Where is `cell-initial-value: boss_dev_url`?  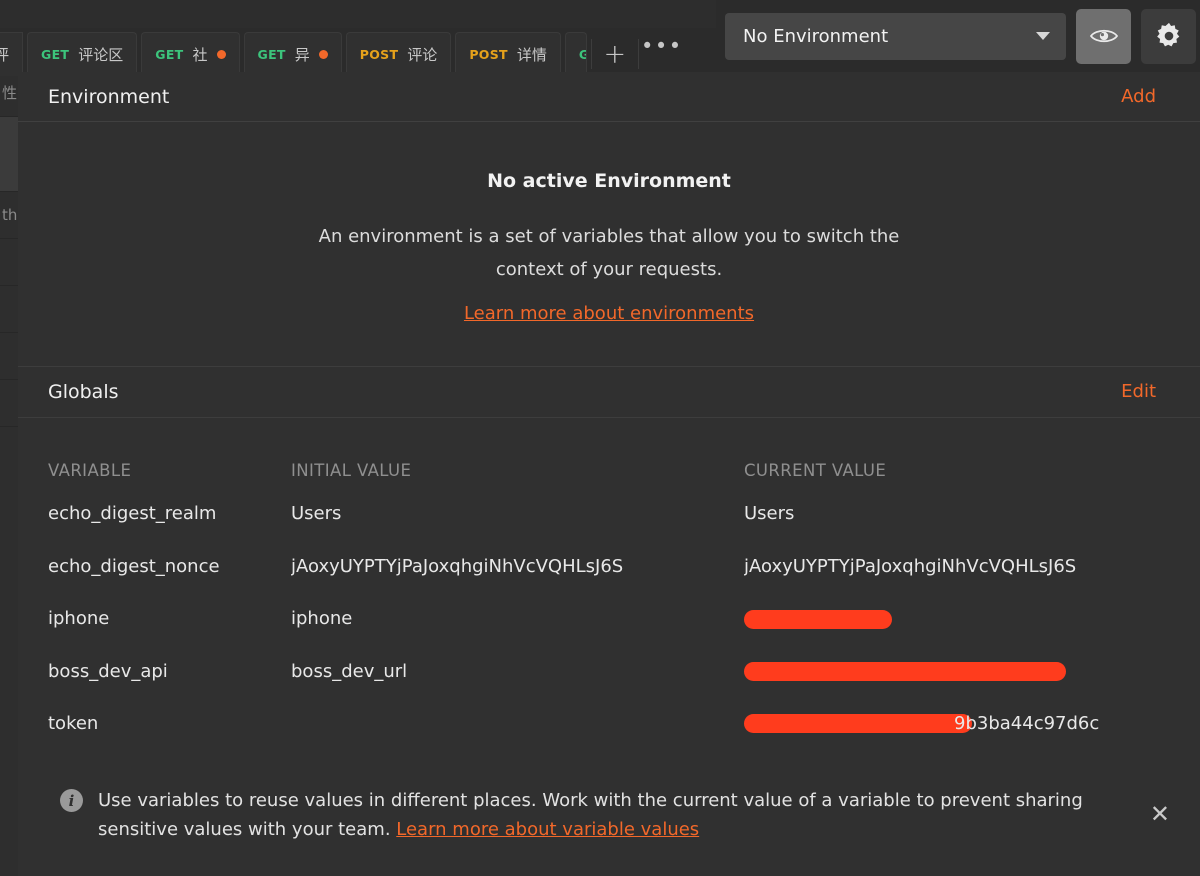
cell-initial-value: boss_dev_url is located at coordinates (349, 671).